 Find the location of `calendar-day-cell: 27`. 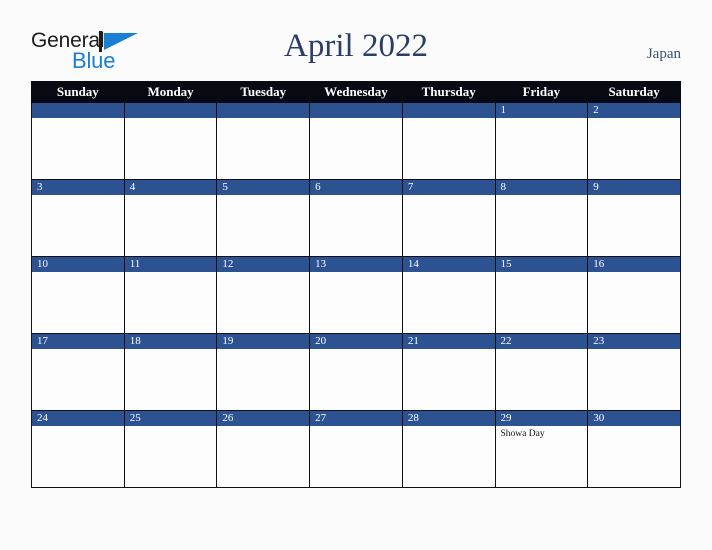

calendar-day-cell: 27 is located at coordinates (356, 449).